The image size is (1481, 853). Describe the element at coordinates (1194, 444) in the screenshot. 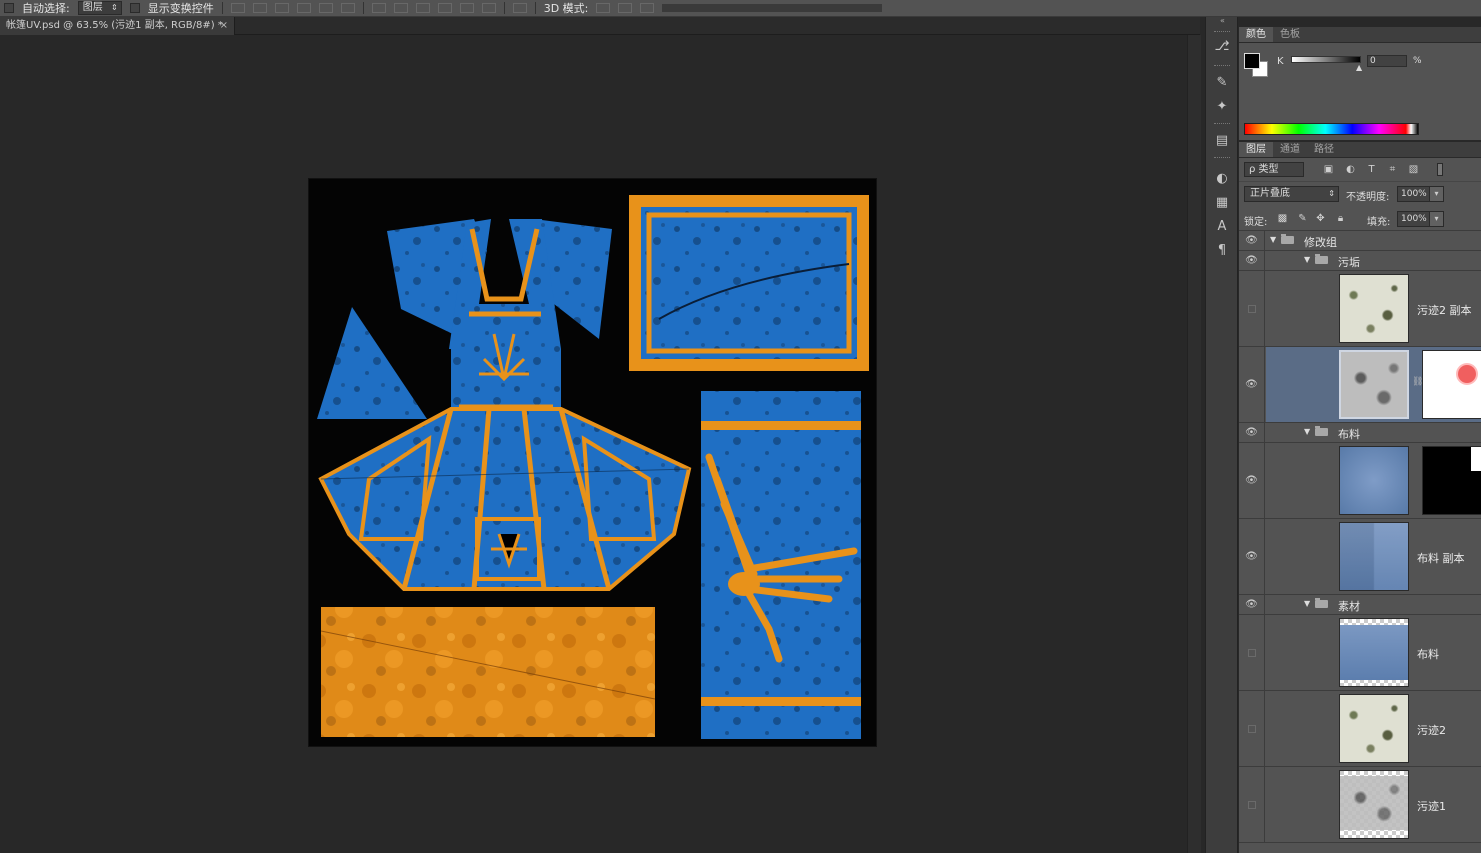

I see `canvas-vertical-scrollbar` at that location.